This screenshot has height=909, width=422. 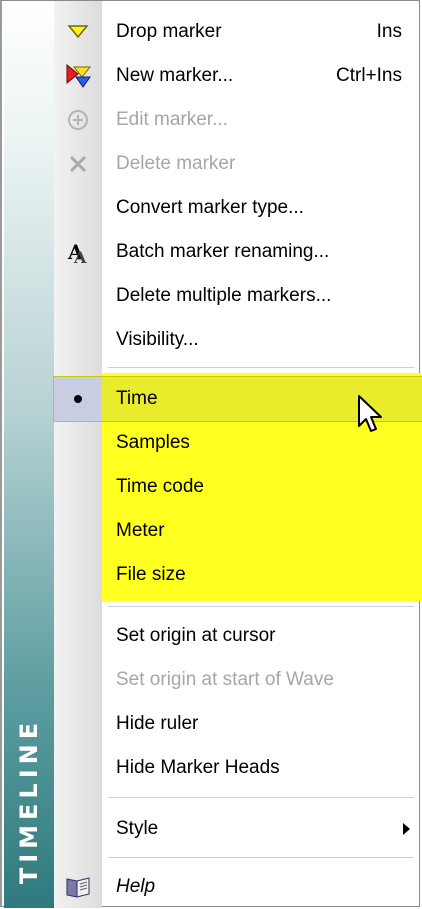 I want to click on delete-marker-icon, so click(x=78, y=164).